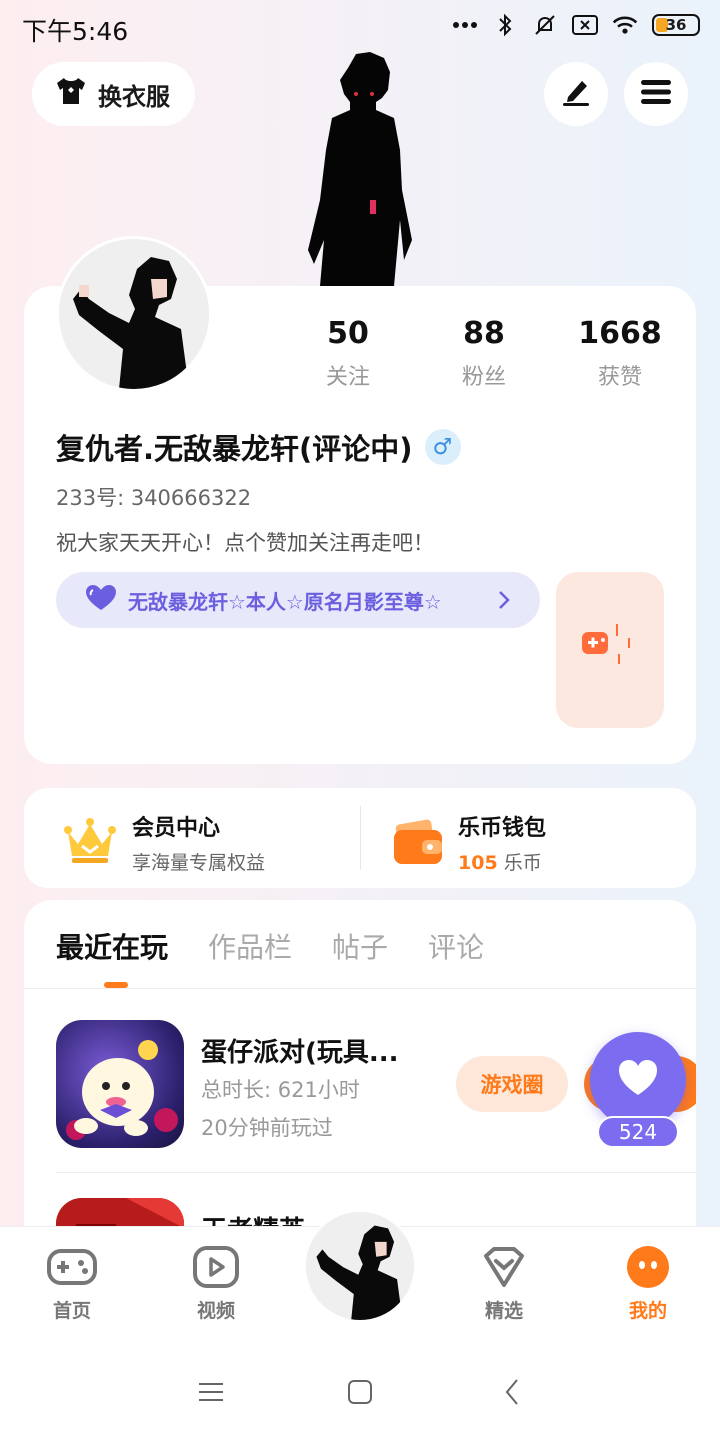 The width and height of the screenshot is (720, 1440). I want to click on shirt-icon, so click(71, 94).